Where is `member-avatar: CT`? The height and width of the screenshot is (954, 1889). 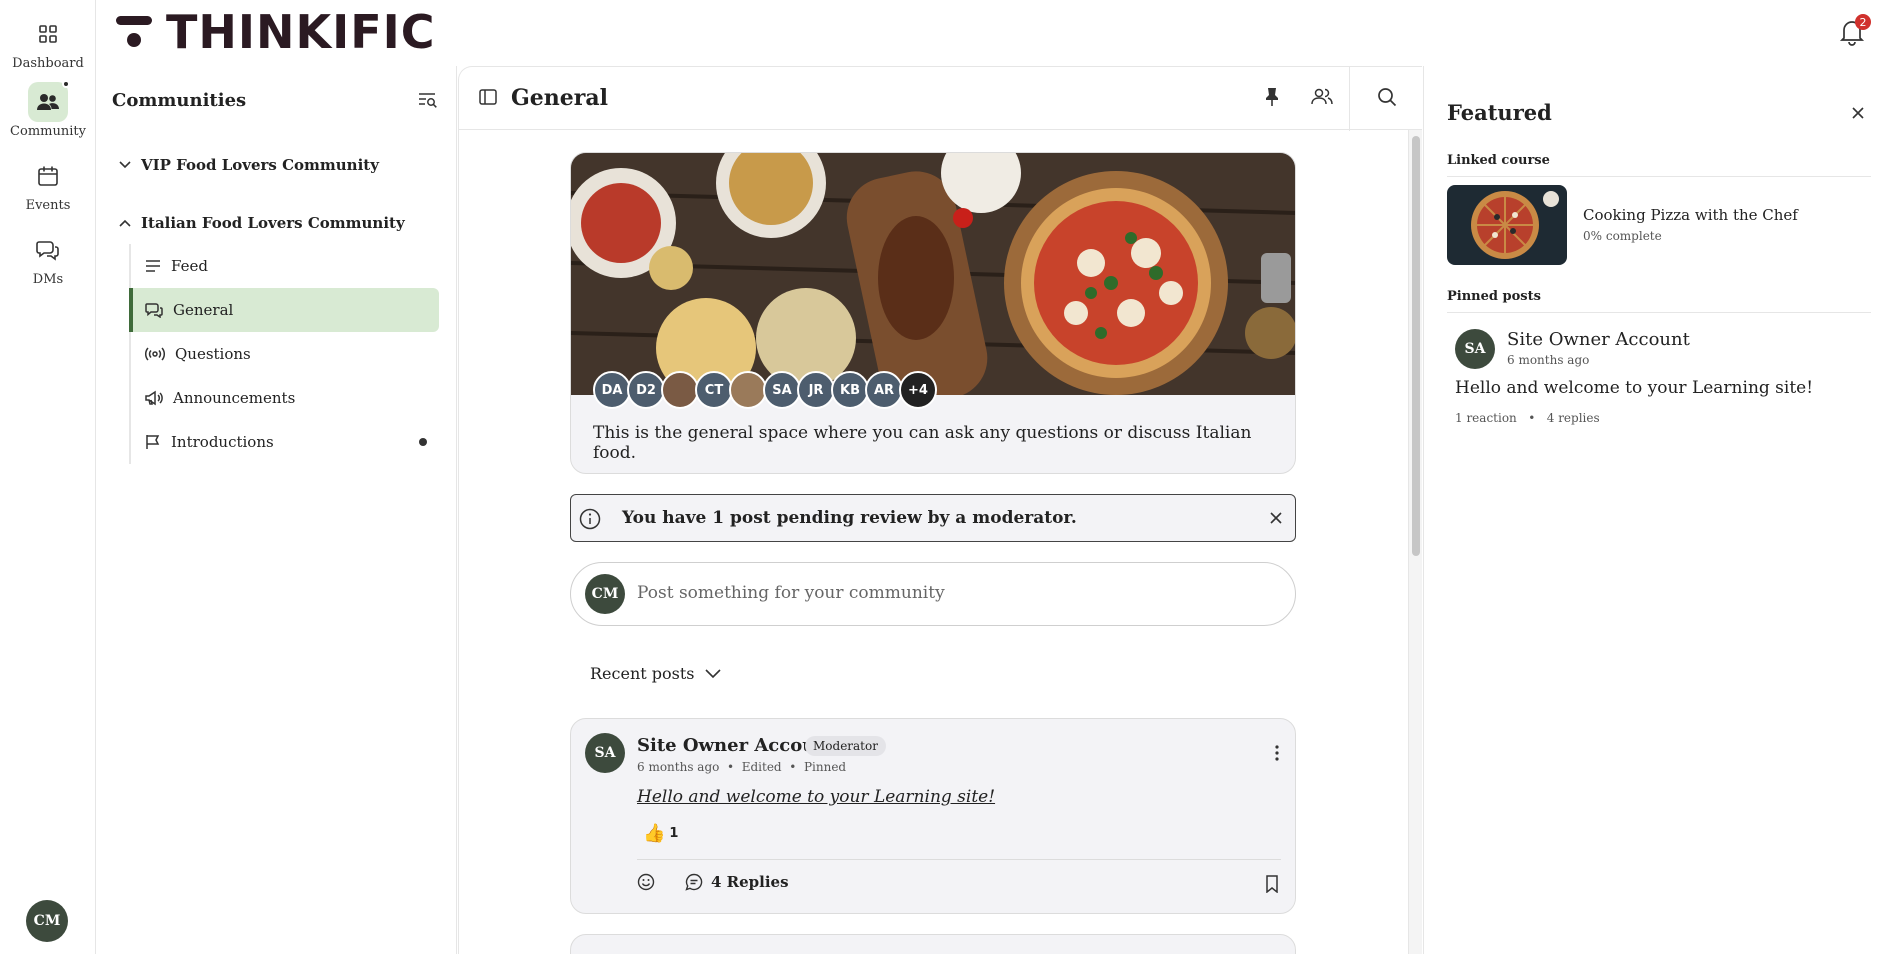 member-avatar: CT is located at coordinates (714, 390).